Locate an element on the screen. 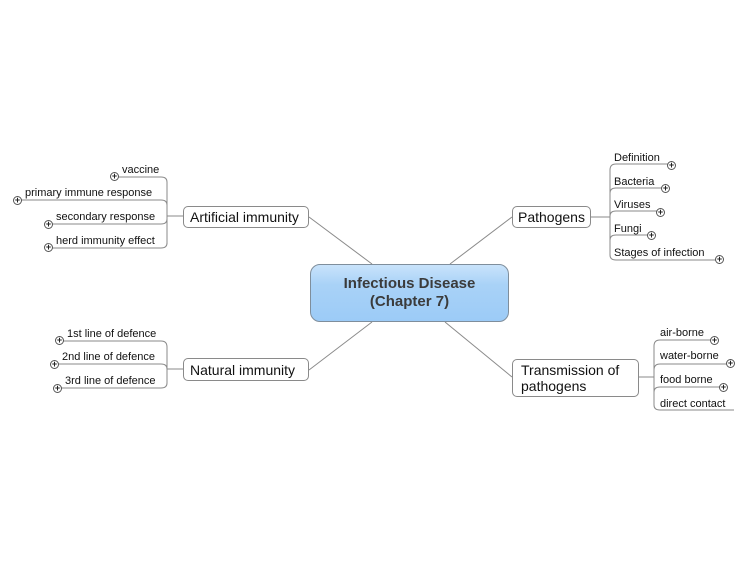  subtopic-food-borne: food borne is located at coordinates (686, 380).